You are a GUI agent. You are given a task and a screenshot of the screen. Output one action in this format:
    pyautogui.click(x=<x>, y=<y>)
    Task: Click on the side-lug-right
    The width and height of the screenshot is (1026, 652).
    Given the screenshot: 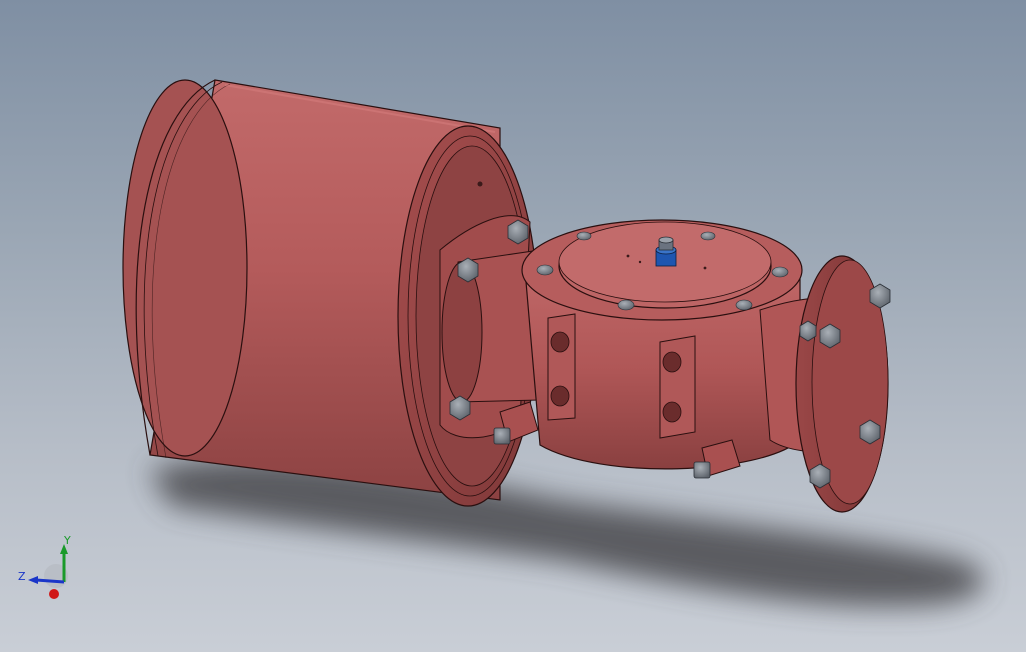 What is the action you would take?
    pyautogui.click(x=677, y=387)
    